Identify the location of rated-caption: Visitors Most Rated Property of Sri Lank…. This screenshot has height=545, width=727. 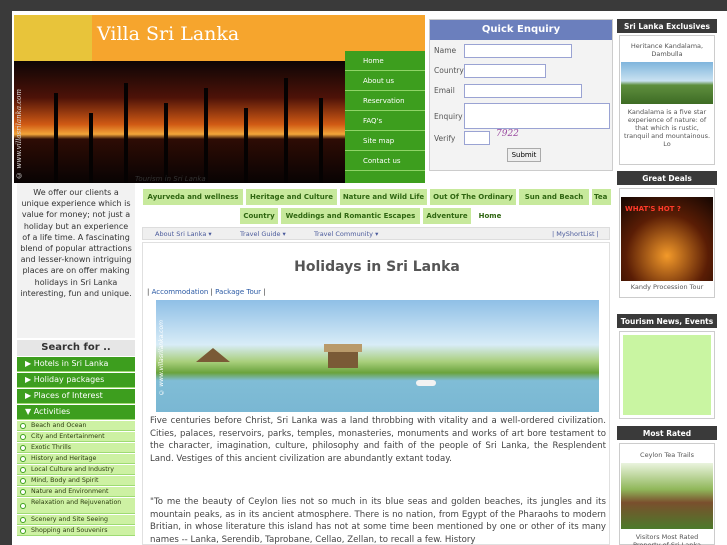
(667, 539).